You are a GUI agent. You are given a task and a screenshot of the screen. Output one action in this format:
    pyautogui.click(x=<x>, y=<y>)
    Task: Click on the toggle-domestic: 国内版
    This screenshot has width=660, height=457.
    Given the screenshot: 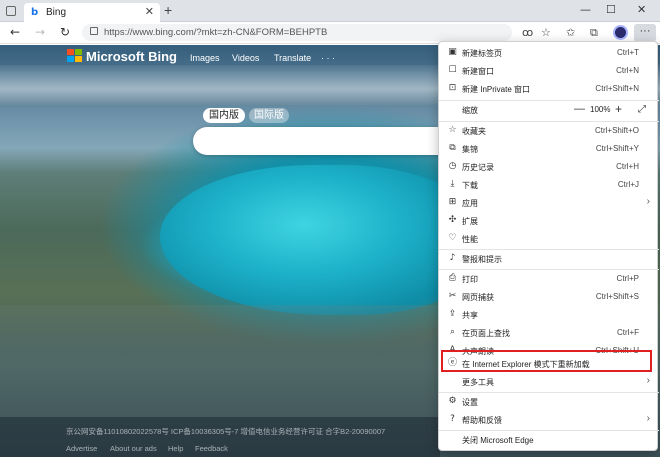 What is the action you would take?
    pyautogui.click(x=224, y=115)
    